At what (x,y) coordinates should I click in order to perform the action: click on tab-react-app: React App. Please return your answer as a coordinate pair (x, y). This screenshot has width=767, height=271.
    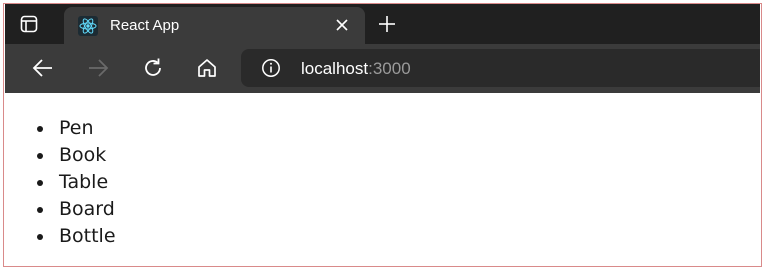
    Looking at the image, I should click on (214, 25).